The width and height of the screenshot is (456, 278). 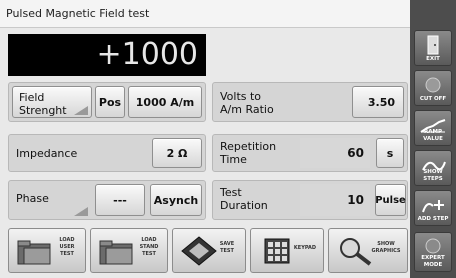 What do you see at coordinates (165, 102) in the screenshot?
I see `field-value-button: 1000 A/m` at bounding box center [165, 102].